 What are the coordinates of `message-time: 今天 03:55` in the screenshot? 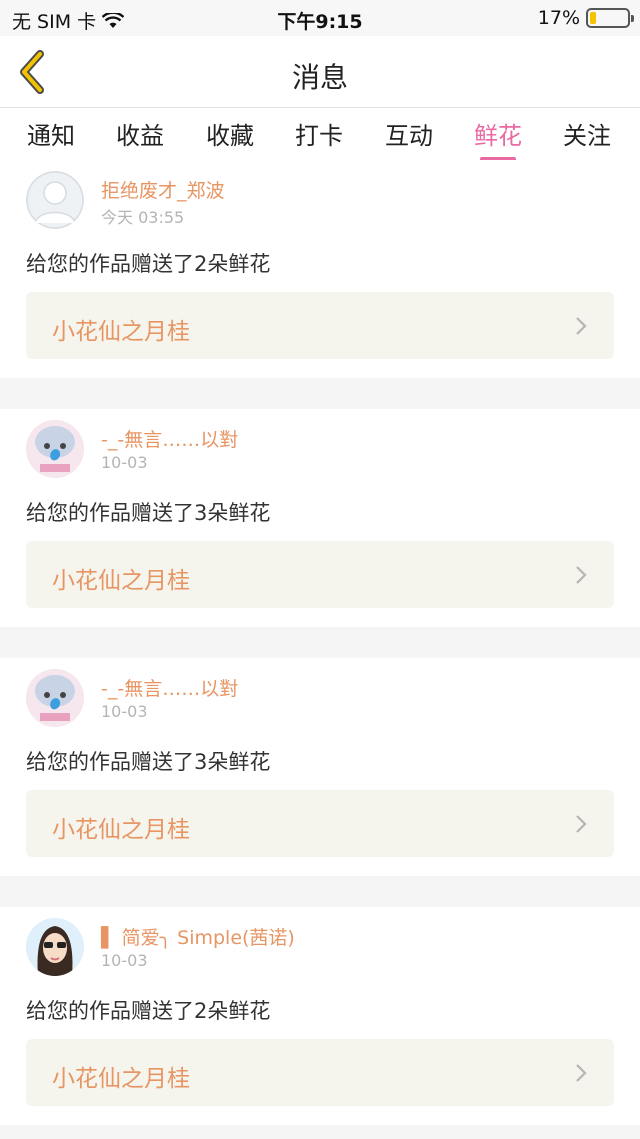 It's located at (143, 217).